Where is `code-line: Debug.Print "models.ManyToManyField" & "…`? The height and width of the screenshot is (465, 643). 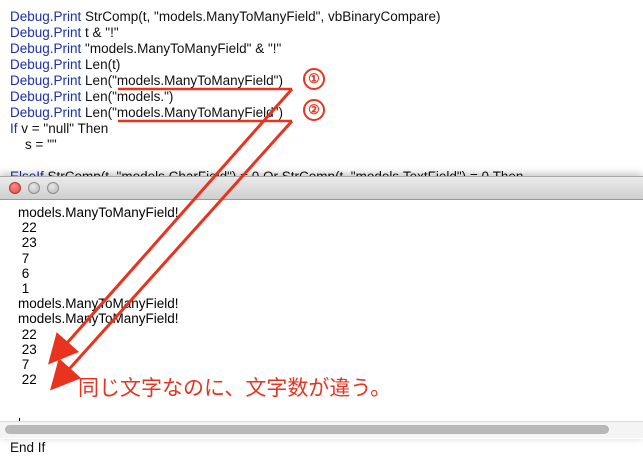 code-line: Debug.Print "models.ManyToManyField" & "… is located at coordinates (145, 49).